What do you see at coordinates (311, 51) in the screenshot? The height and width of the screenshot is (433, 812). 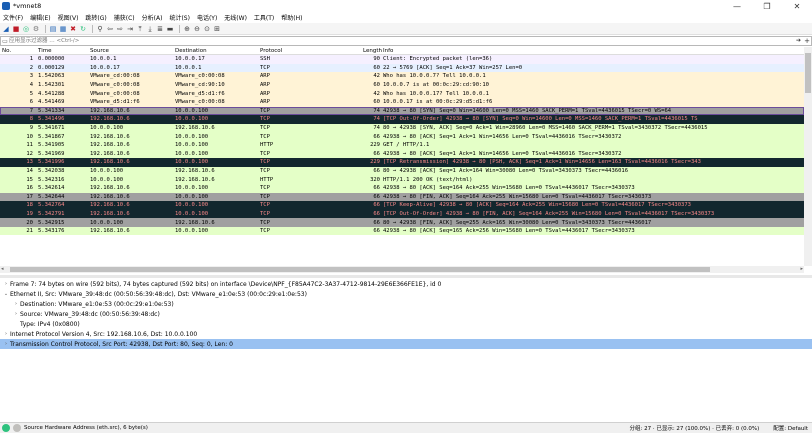 I see `column-header-protocol: Protocol` at bounding box center [311, 51].